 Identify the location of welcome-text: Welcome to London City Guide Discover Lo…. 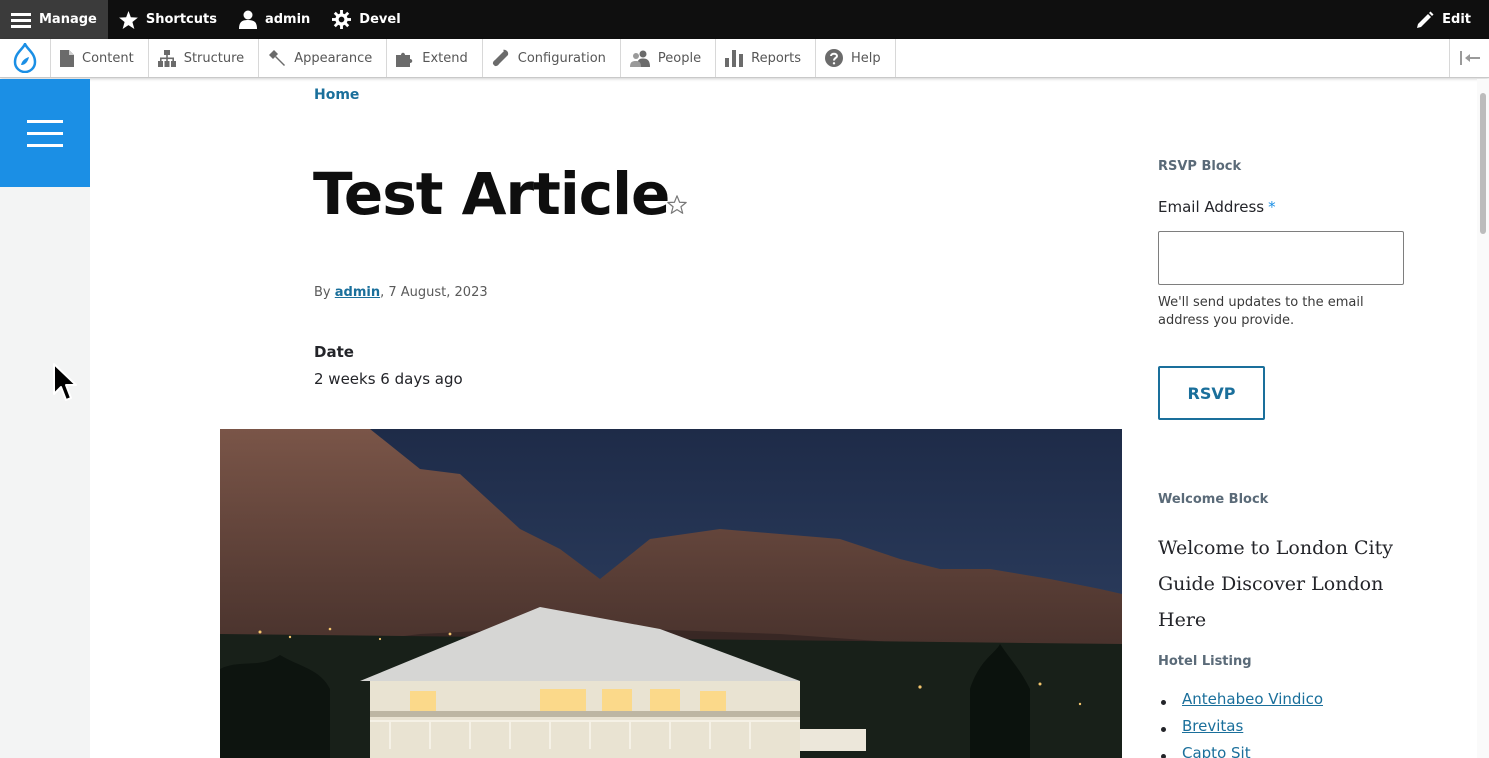
(1275, 584).